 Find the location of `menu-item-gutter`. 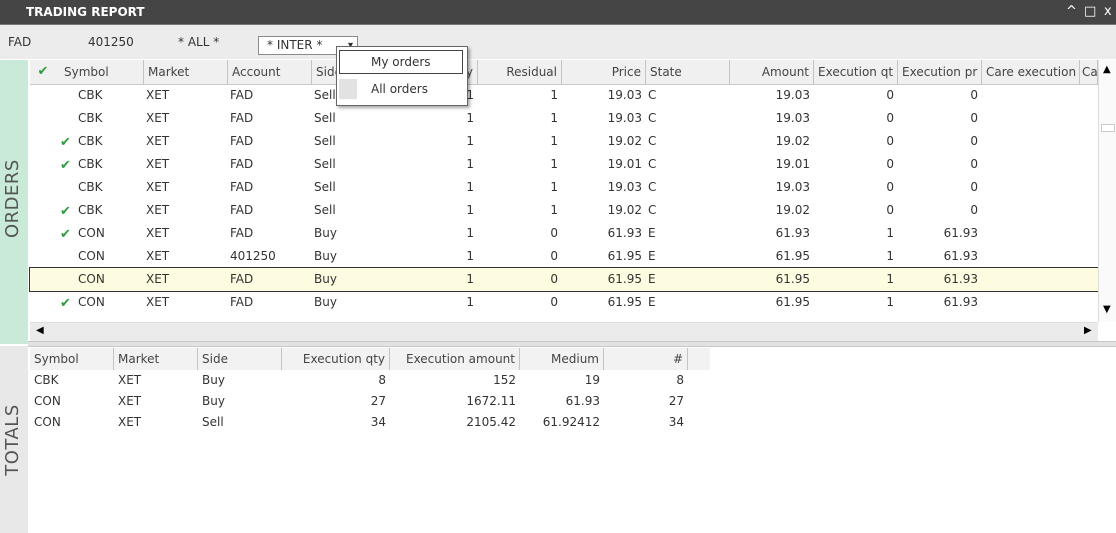

menu-item-gutter is located at coordinates (348, 89).